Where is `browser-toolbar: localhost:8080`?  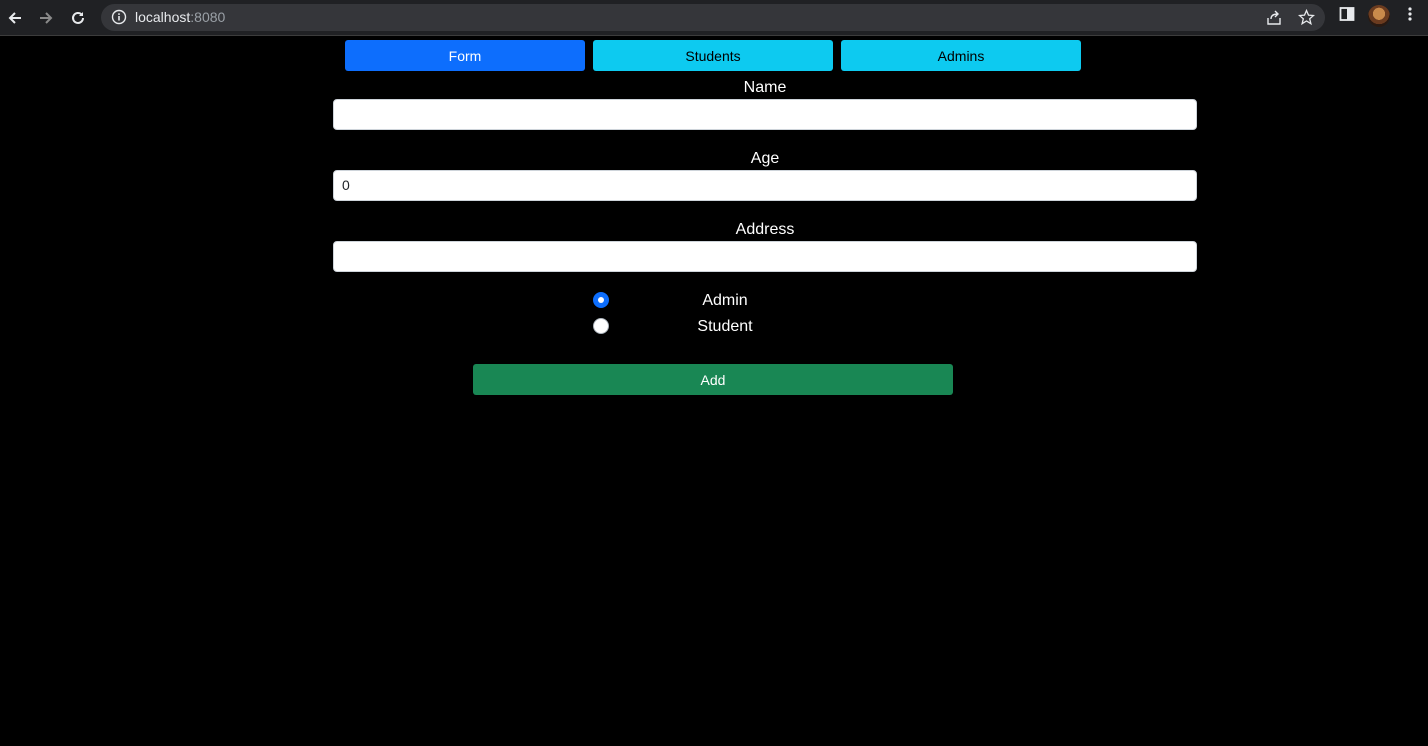 browser-toolbar: localhost:8080 is located at coordinates (714, 18).